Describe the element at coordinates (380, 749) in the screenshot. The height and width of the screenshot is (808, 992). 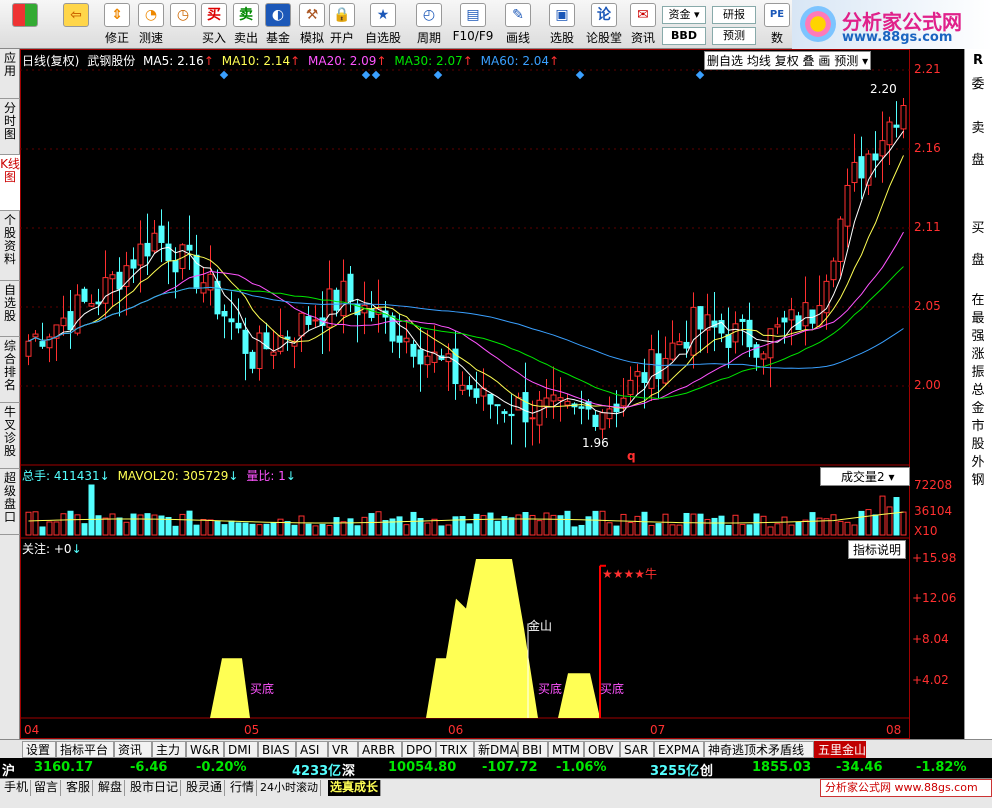
I see `indicator-tab: ARBR` at that location.